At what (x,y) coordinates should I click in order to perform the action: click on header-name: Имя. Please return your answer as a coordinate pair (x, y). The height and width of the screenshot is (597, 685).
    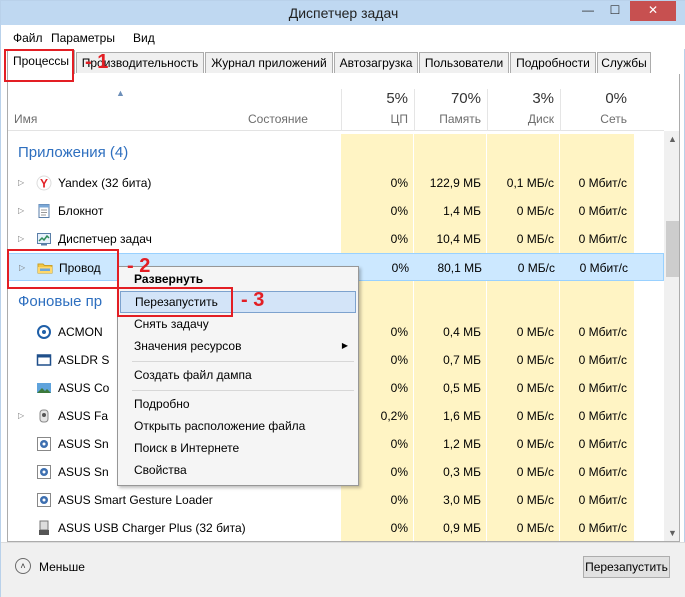
    Looking at the image, I should click on (25, 119).